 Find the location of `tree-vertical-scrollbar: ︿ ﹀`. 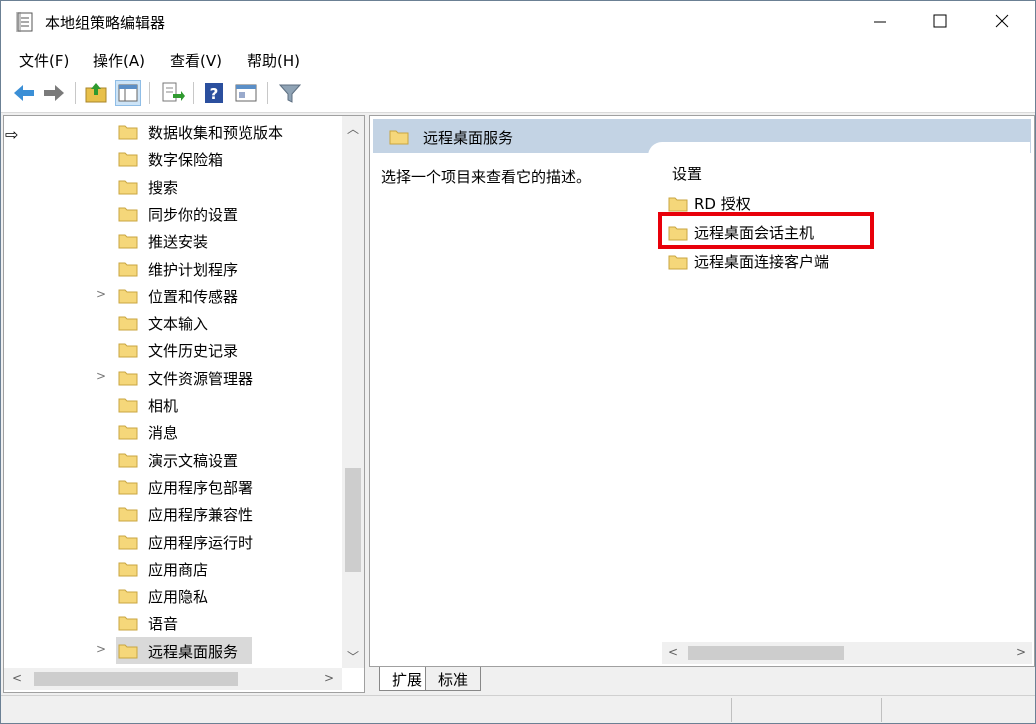

tree-vertical-scrollbar: ︿ ﹀ is located at coordinates (353, 392).